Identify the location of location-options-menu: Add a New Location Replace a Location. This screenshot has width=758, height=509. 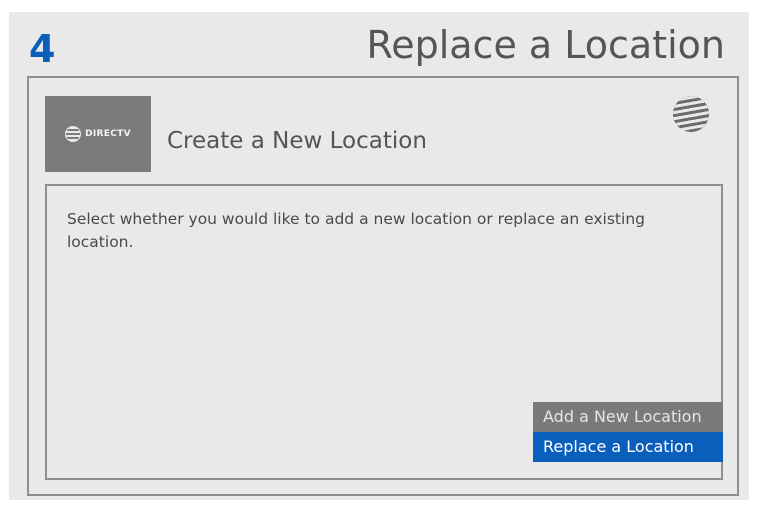
(628, 432).